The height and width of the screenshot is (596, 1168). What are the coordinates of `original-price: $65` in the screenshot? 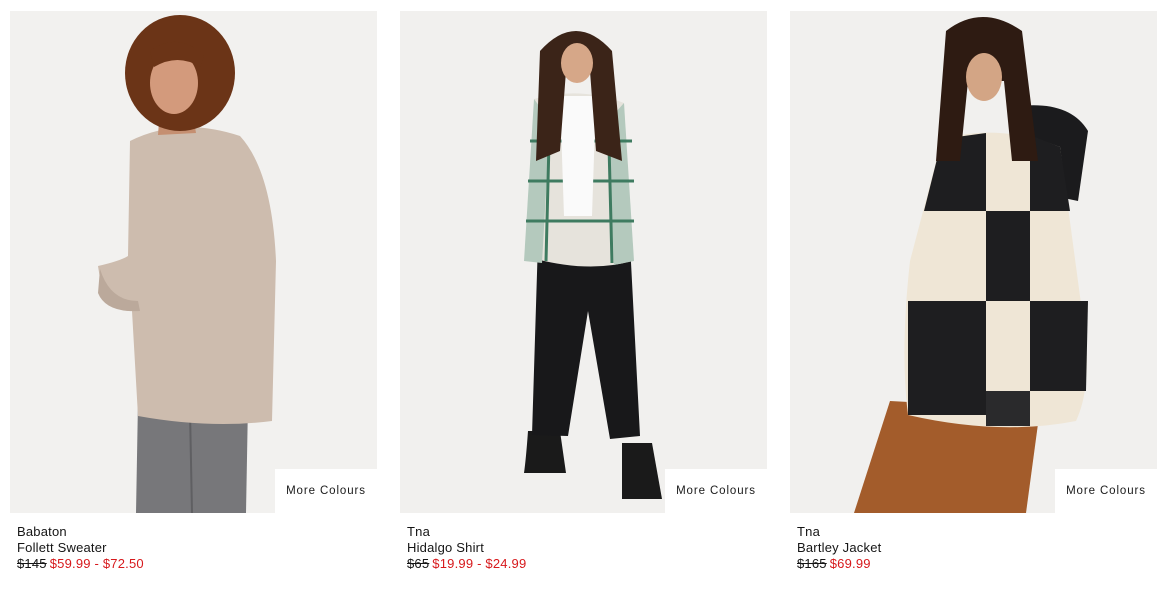 It's located at (418, 563).